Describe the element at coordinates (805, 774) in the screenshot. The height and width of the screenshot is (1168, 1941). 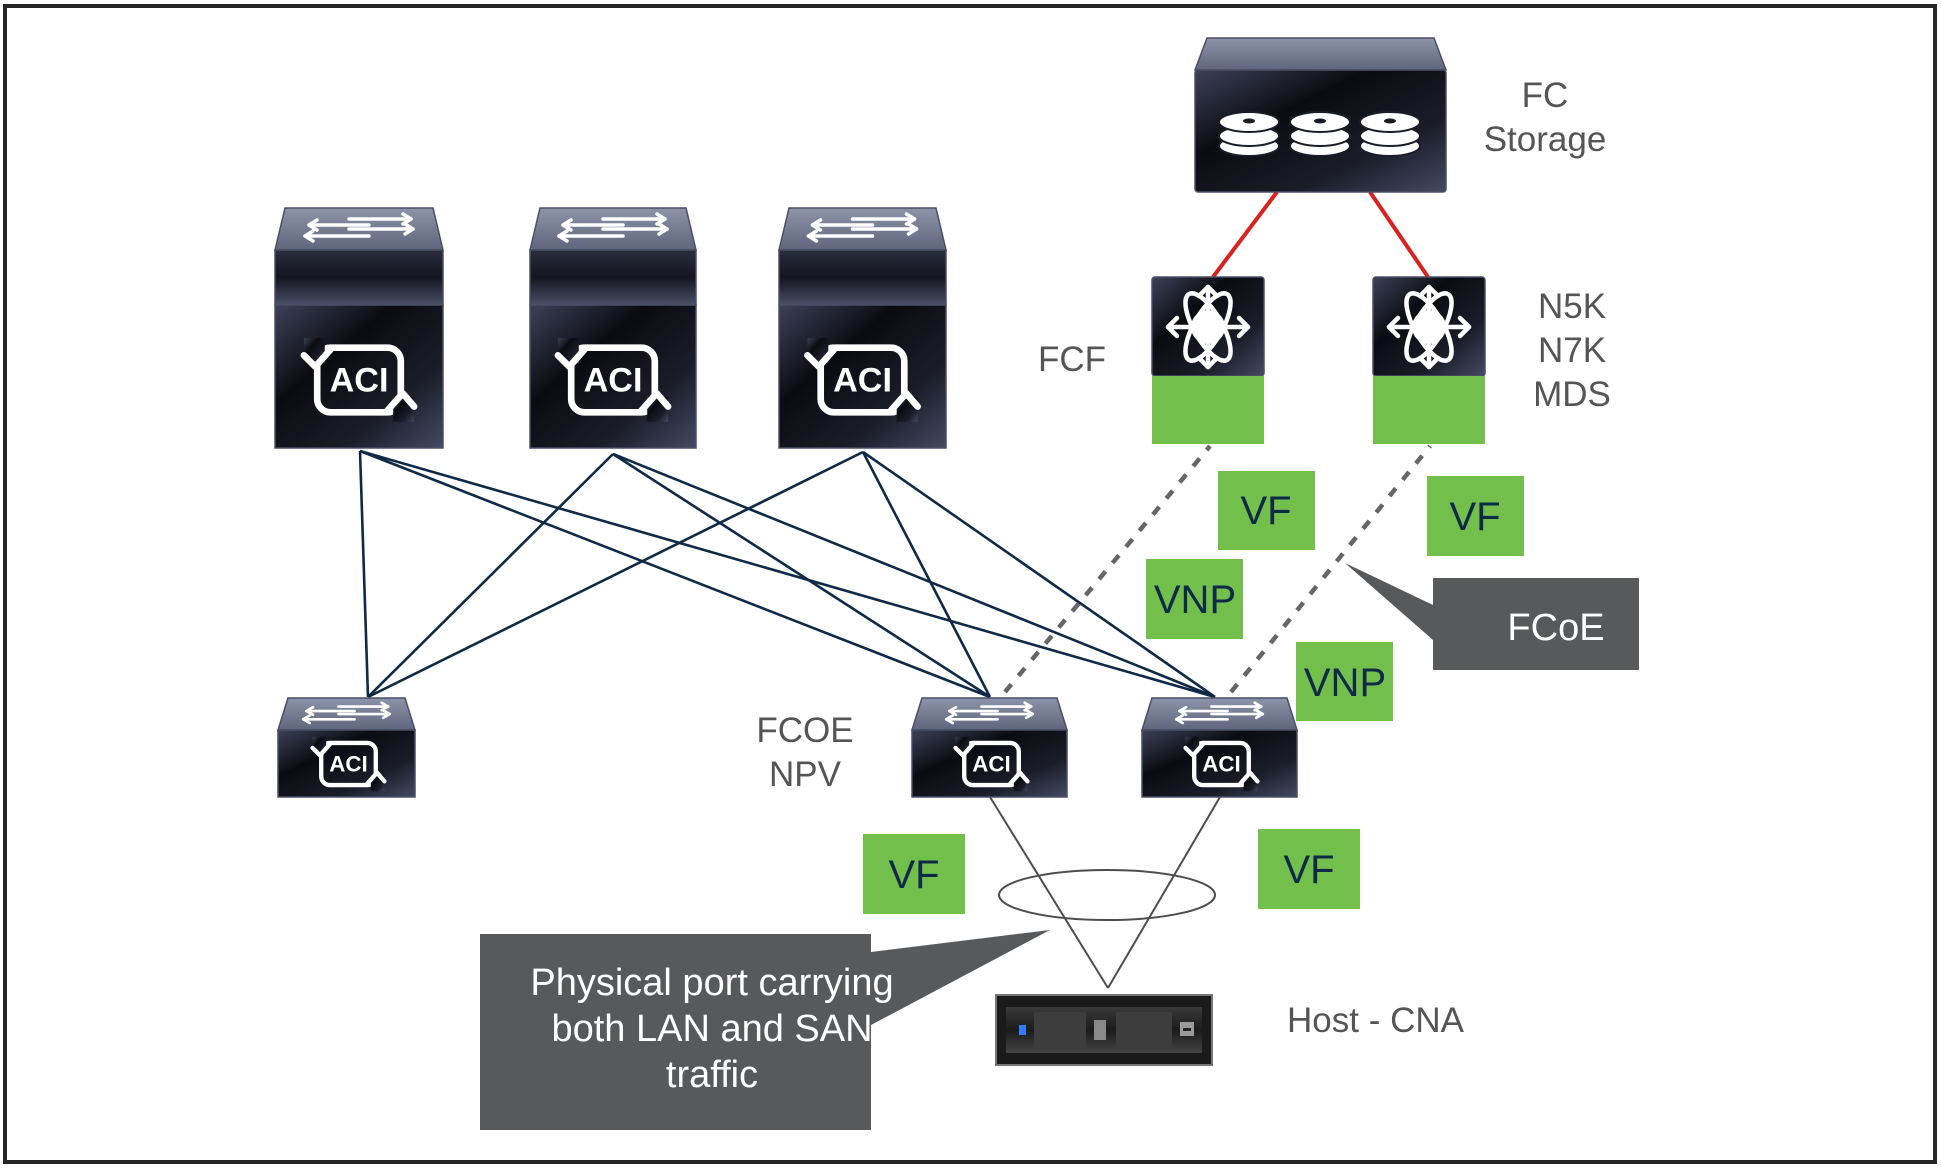
I see `fcoe-npv-label-line2: NPV` at that location.